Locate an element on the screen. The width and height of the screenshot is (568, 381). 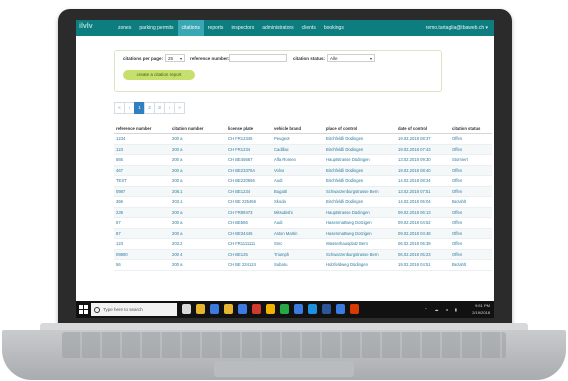
create-citation-button: create a citation report is located at coordinates (159, 75).